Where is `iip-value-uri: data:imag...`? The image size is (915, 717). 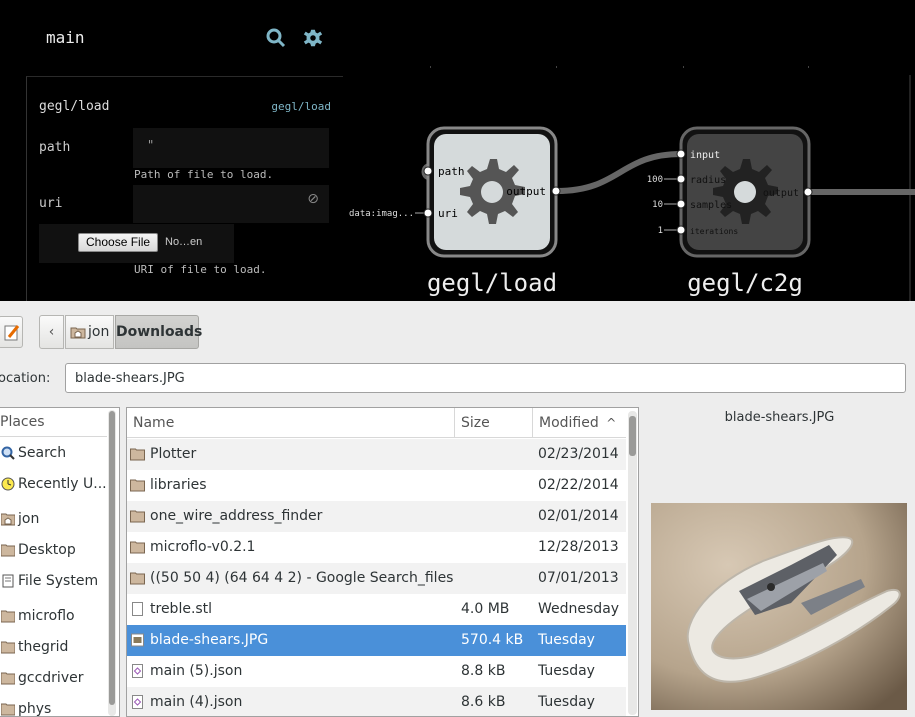 iip-value-uri: data:imag... is located at coordinates (381, 214).